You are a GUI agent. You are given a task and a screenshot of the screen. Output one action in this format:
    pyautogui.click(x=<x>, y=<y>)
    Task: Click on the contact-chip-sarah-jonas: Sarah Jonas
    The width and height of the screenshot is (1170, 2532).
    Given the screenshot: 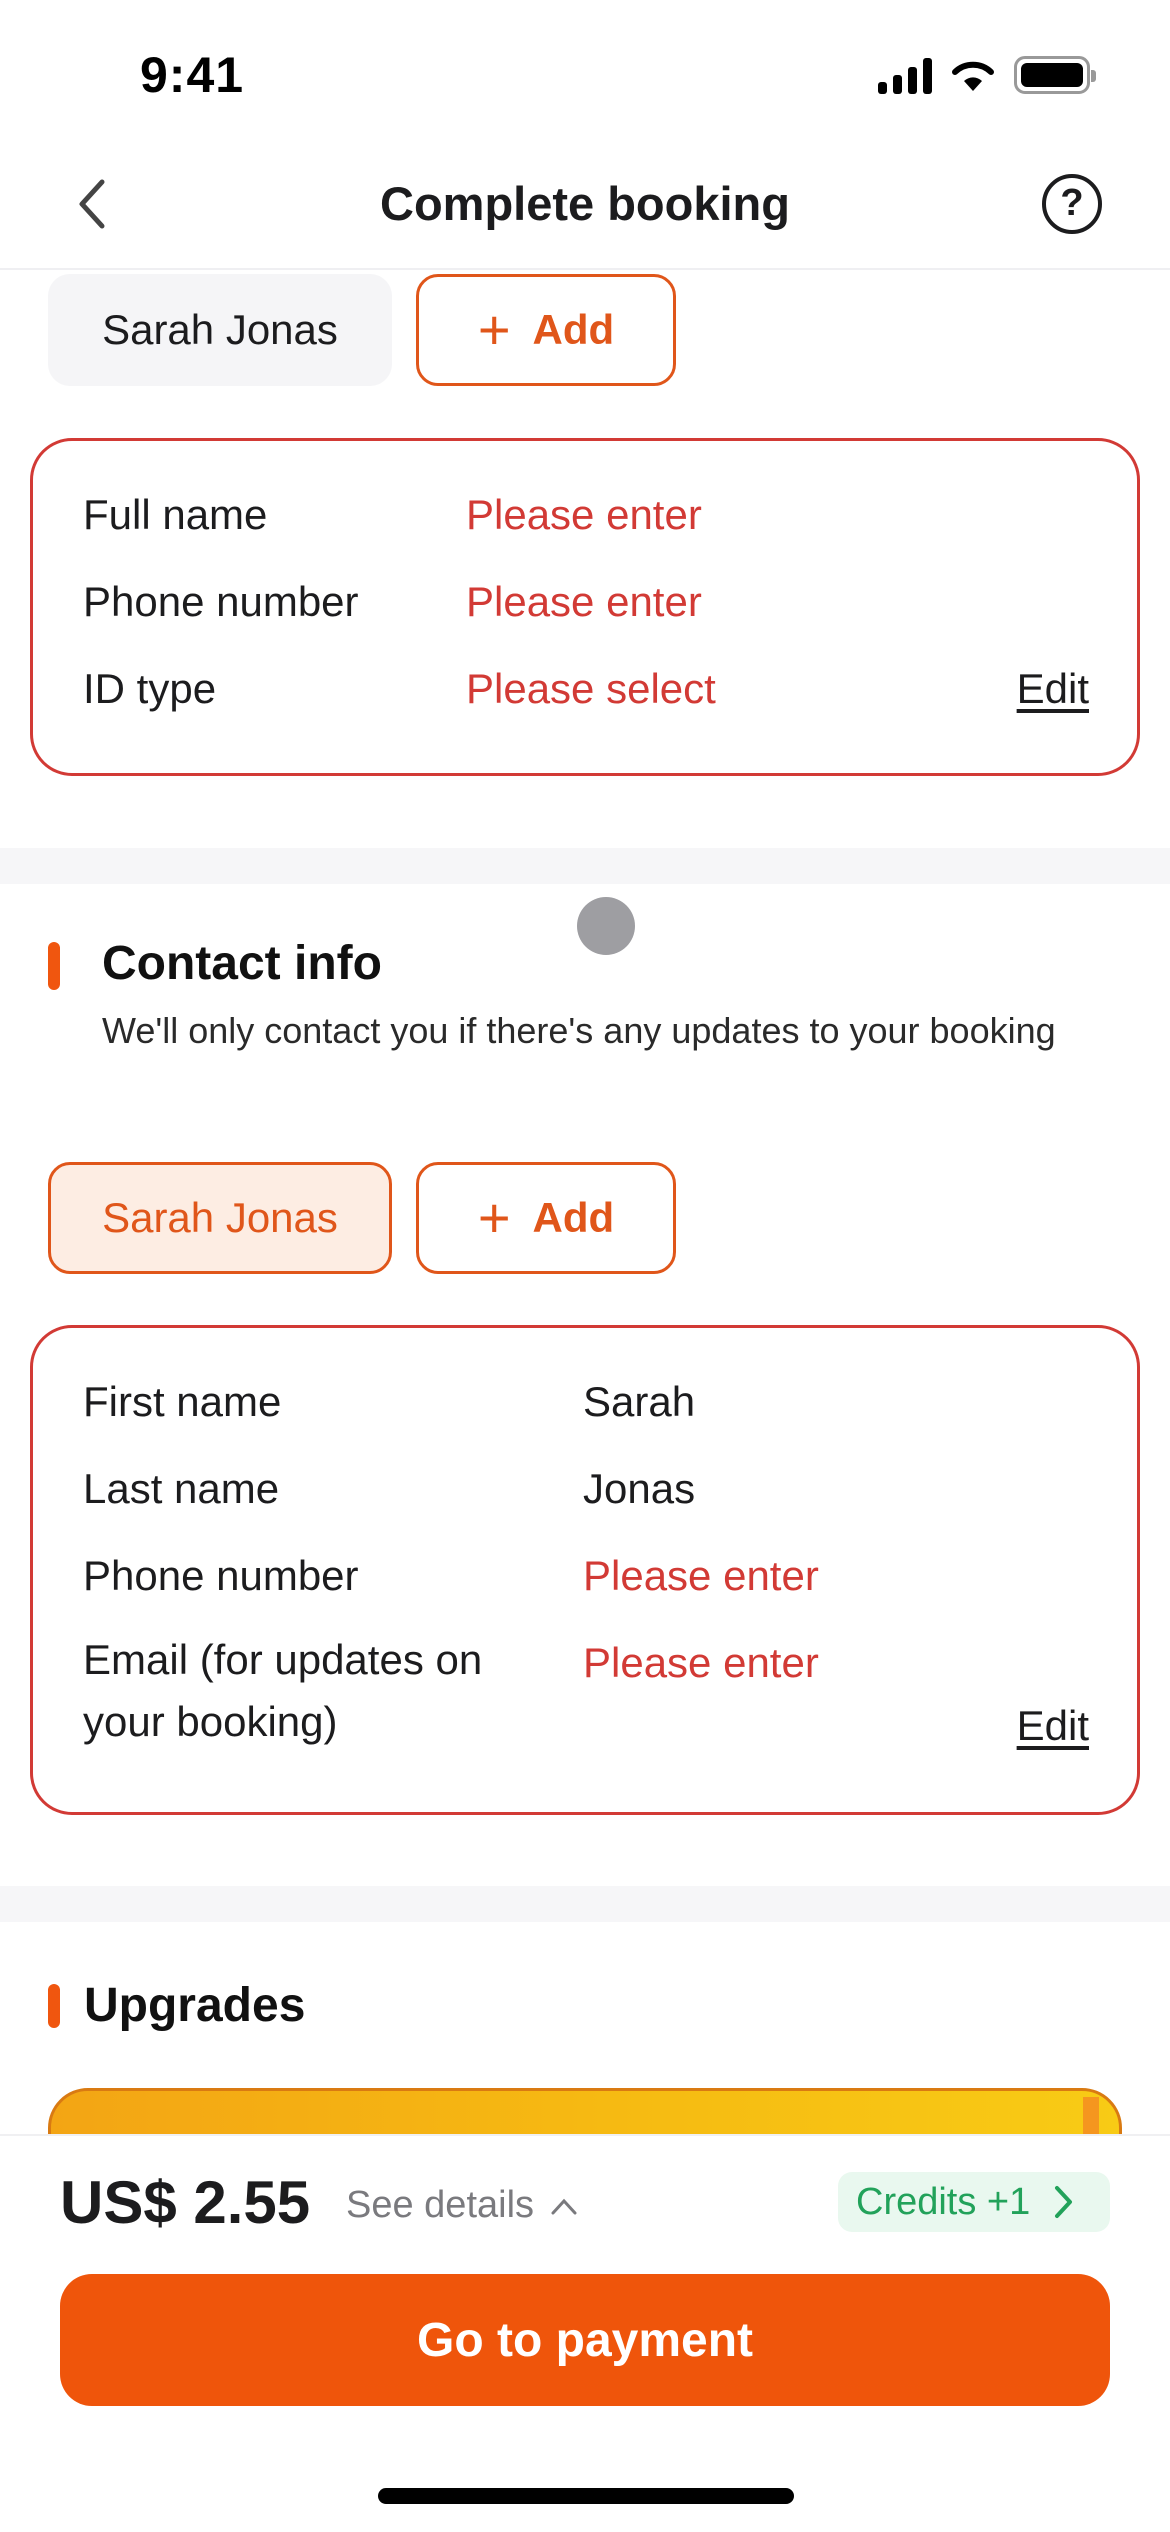 What is the action you would take?
    pyautogui.click(x=220, y=1218)
    